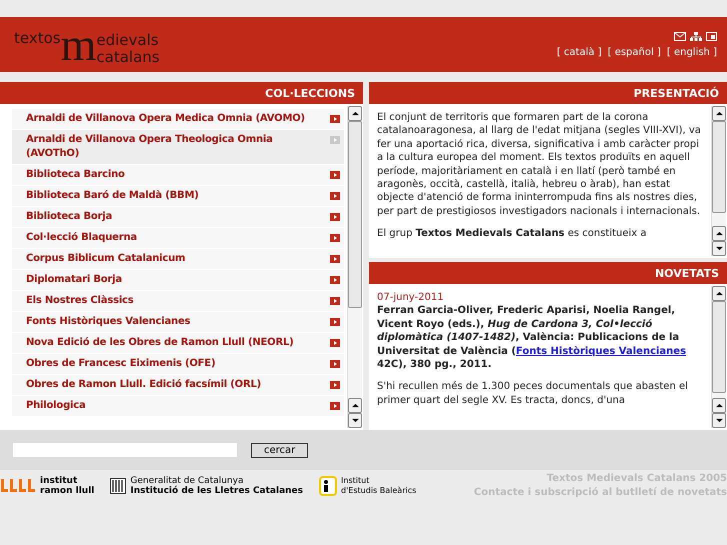  I want to click on mail-icon, so click(680, 36).